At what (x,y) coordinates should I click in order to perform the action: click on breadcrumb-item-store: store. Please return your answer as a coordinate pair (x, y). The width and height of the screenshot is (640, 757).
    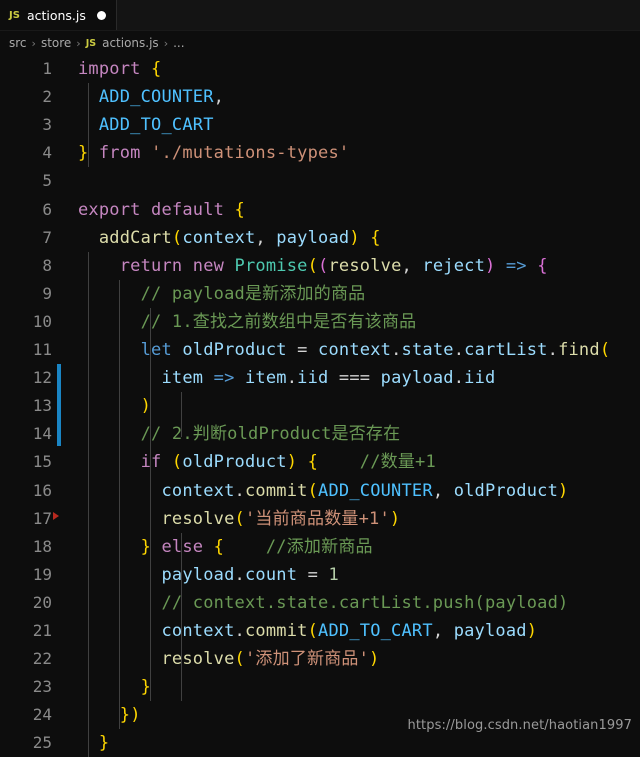
    Looking at the image, I should click on (56, 43).